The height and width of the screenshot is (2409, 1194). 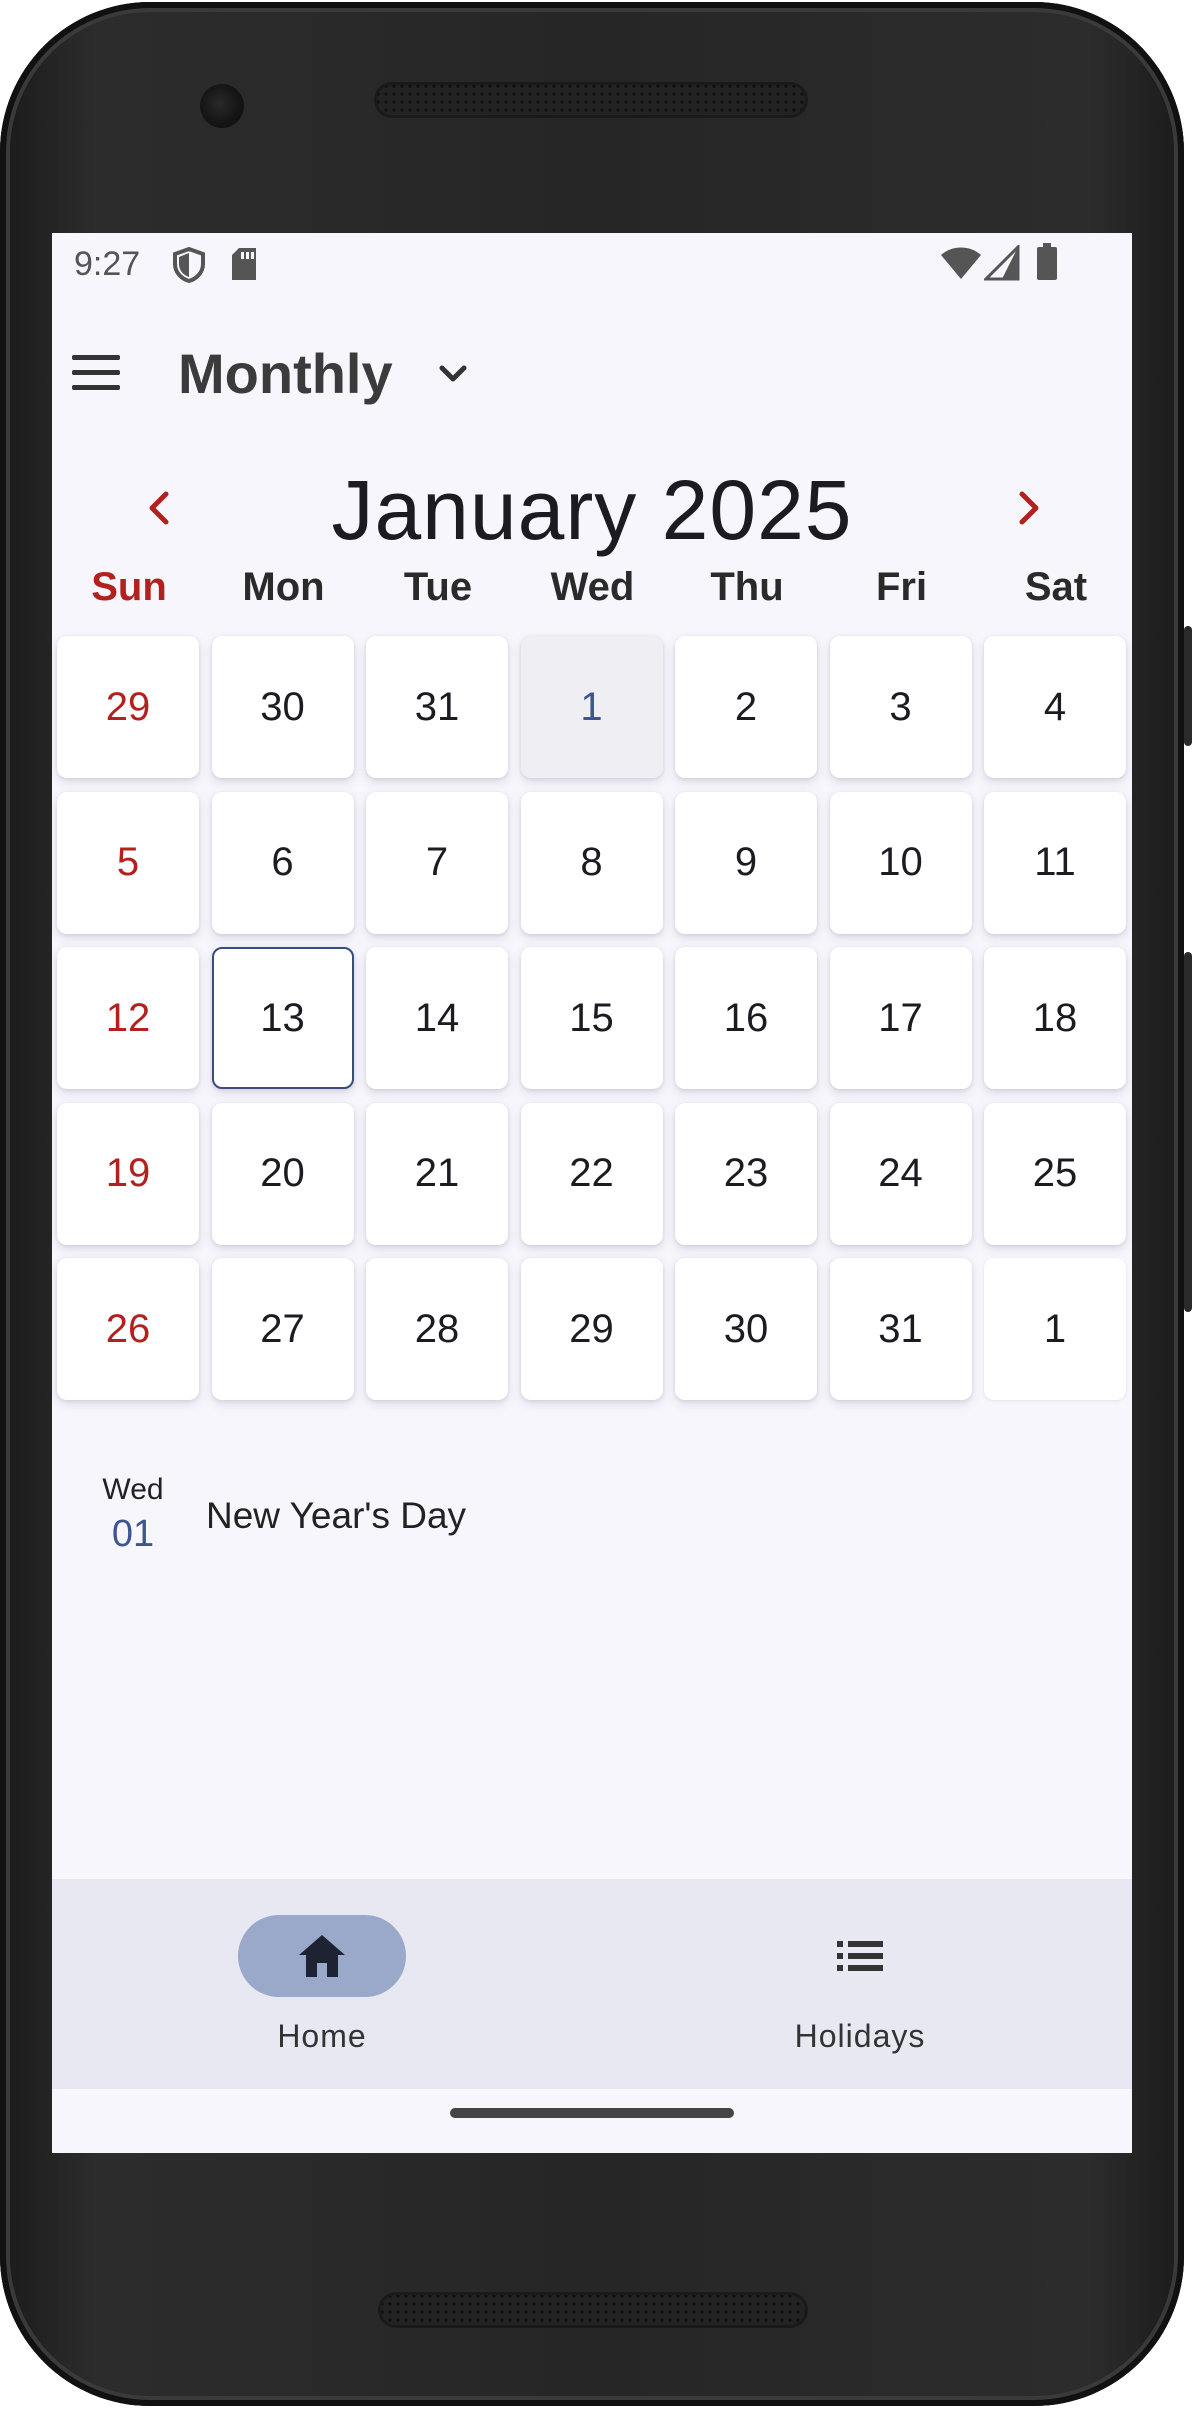 What do you see at coordinates (133, 1489) in the screenshot?
I see `holiday-weekday: Wed` at bounding box center [133, 1489].